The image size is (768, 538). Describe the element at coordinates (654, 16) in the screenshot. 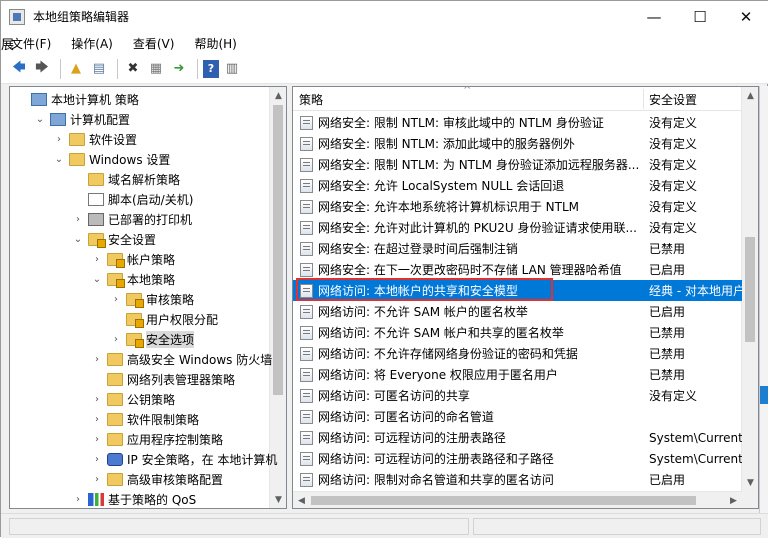

I see `minimize-button: —` at that location.